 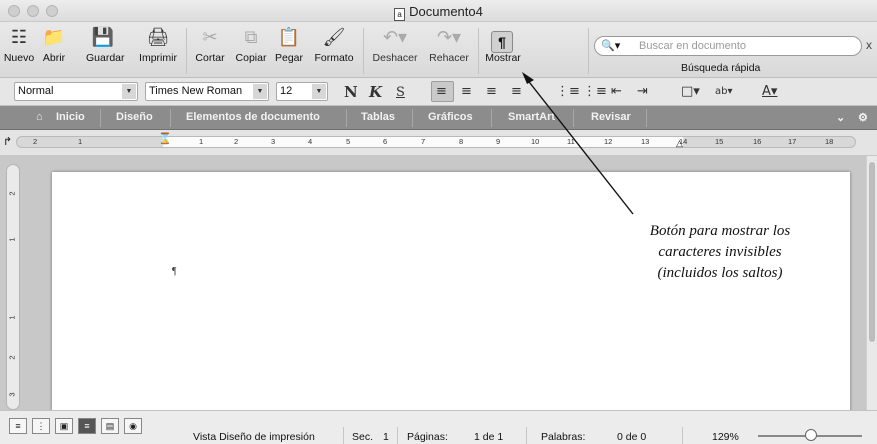 I want to click on ruler-label: 4, so click(x=310, y=141).